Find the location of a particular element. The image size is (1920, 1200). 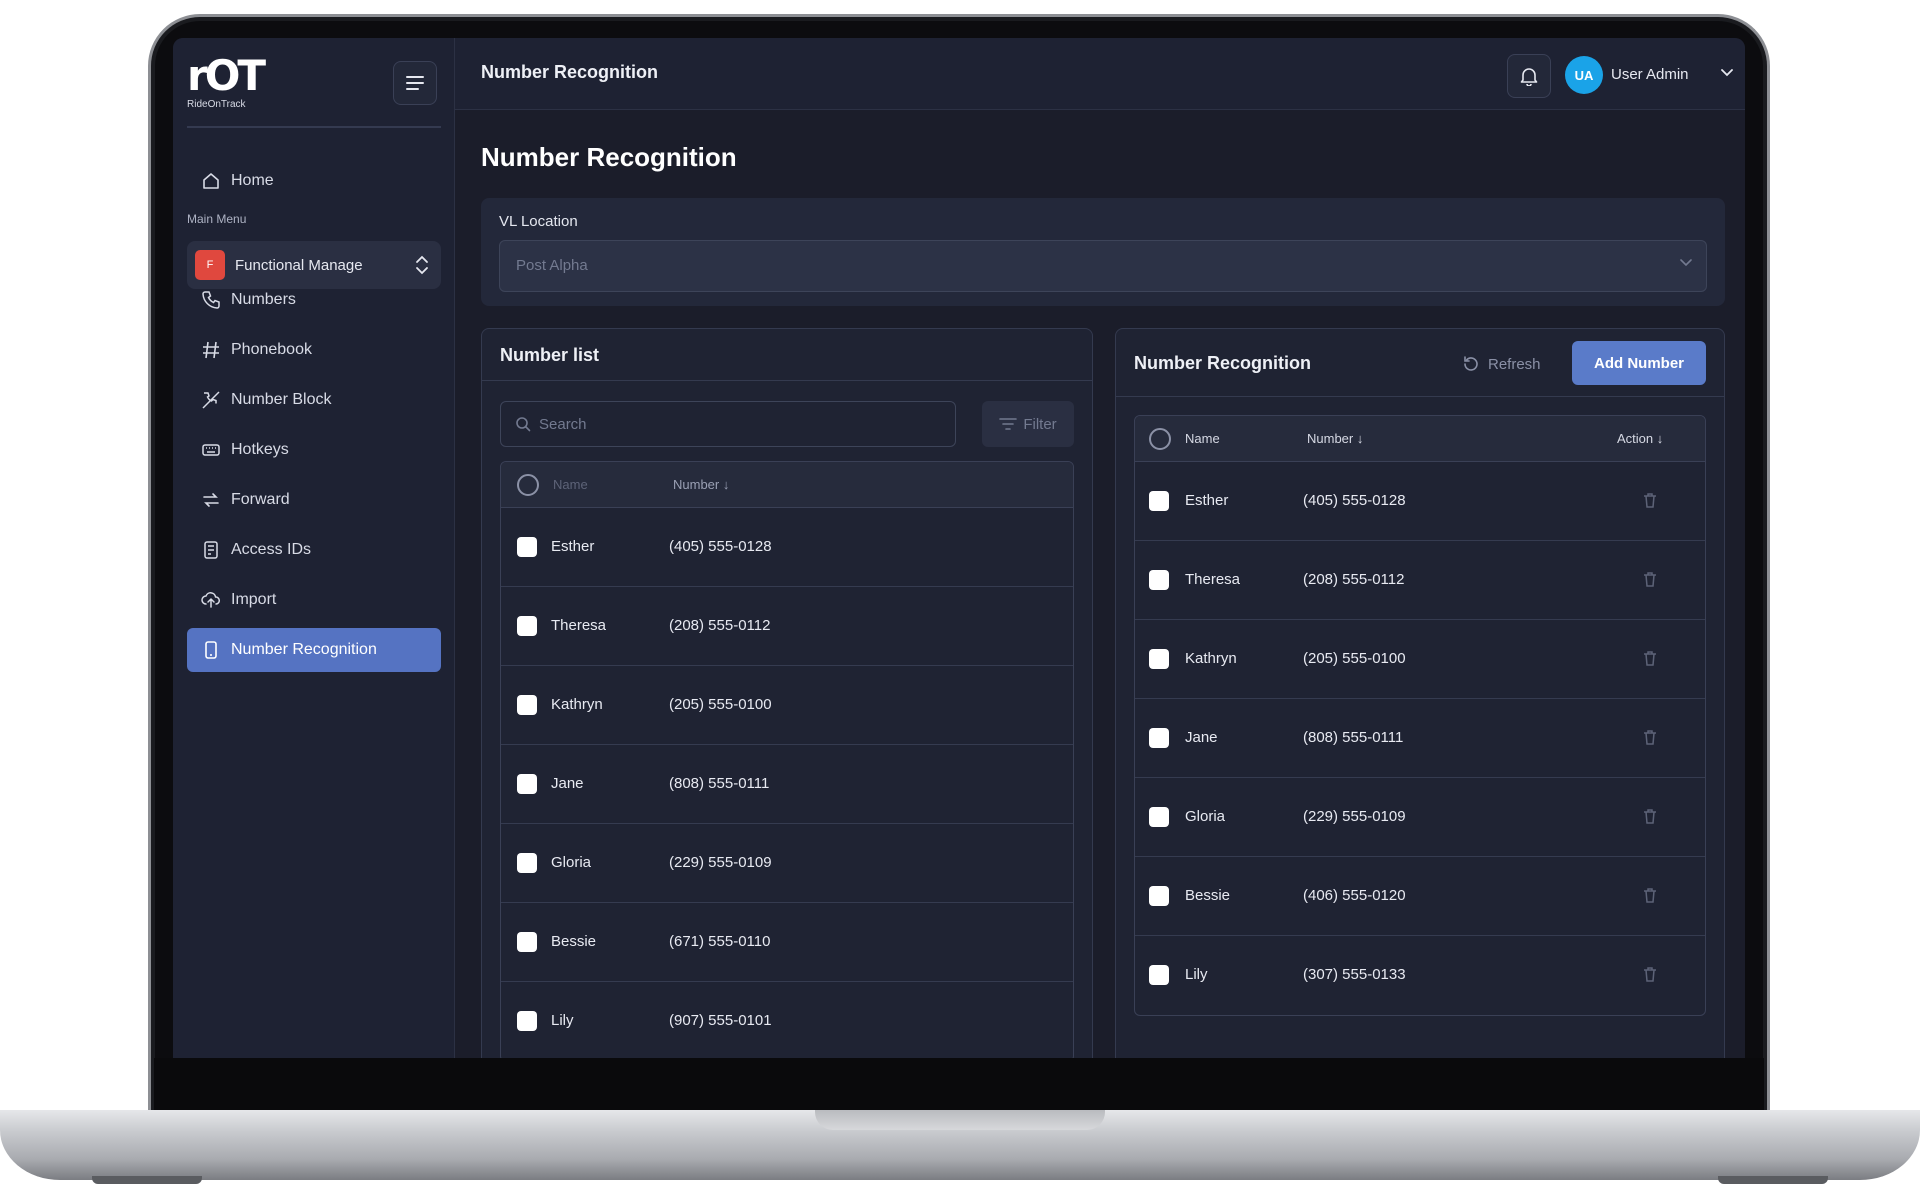

chevron-down-icon is located at coordinates (1727, 73).